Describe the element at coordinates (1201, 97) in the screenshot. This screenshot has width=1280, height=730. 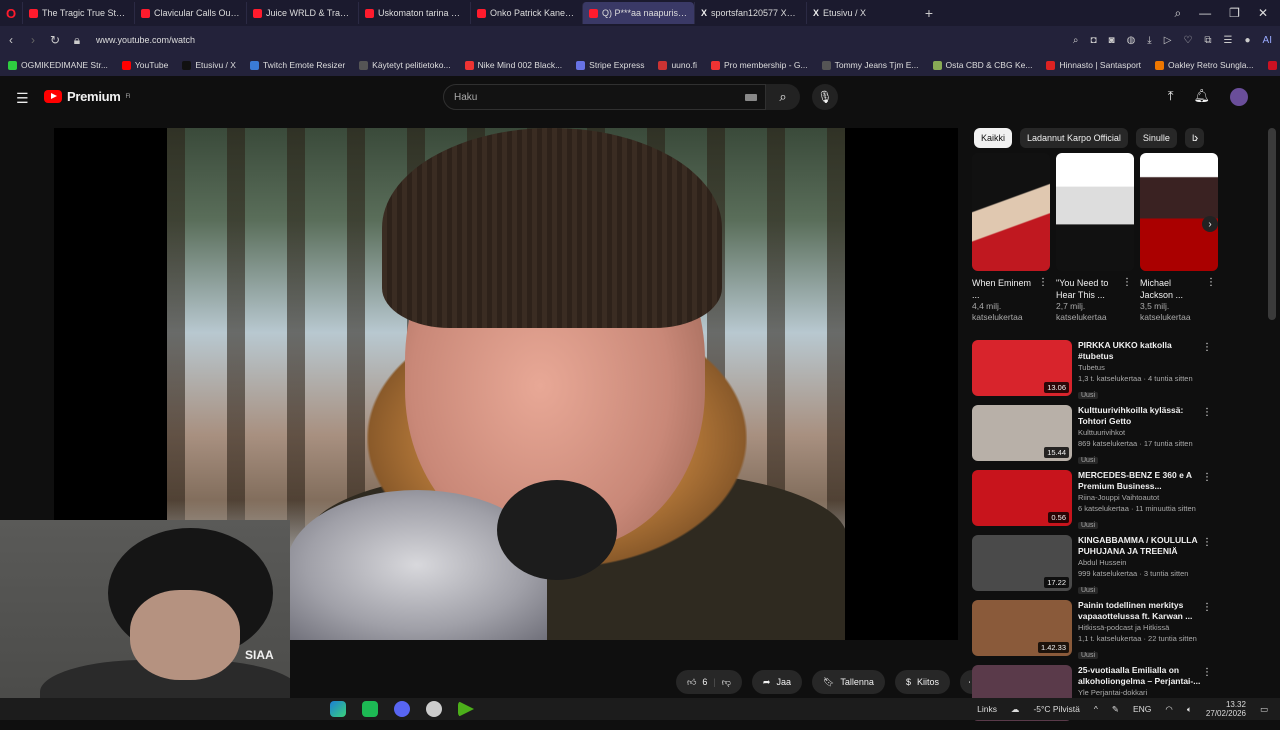
I see `notifications-icon: 🔔︎` at that location.